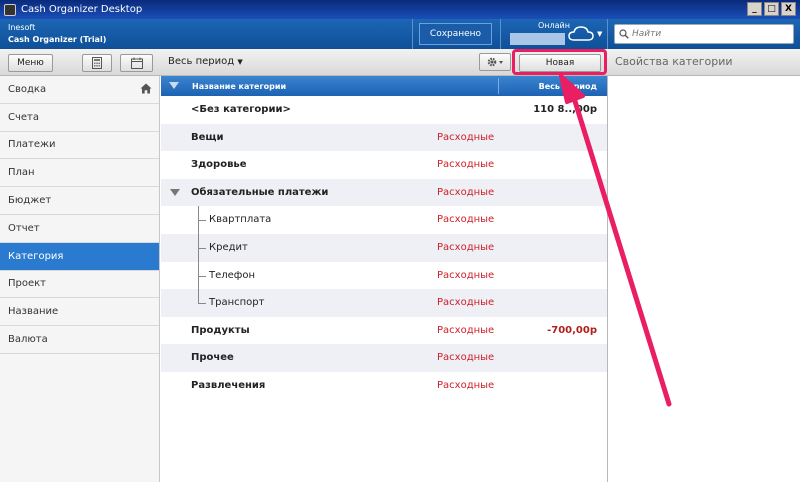 This screenshot has height=482, width=800. I want to click on sidebar-item-label: Счета, so click(23, 117).